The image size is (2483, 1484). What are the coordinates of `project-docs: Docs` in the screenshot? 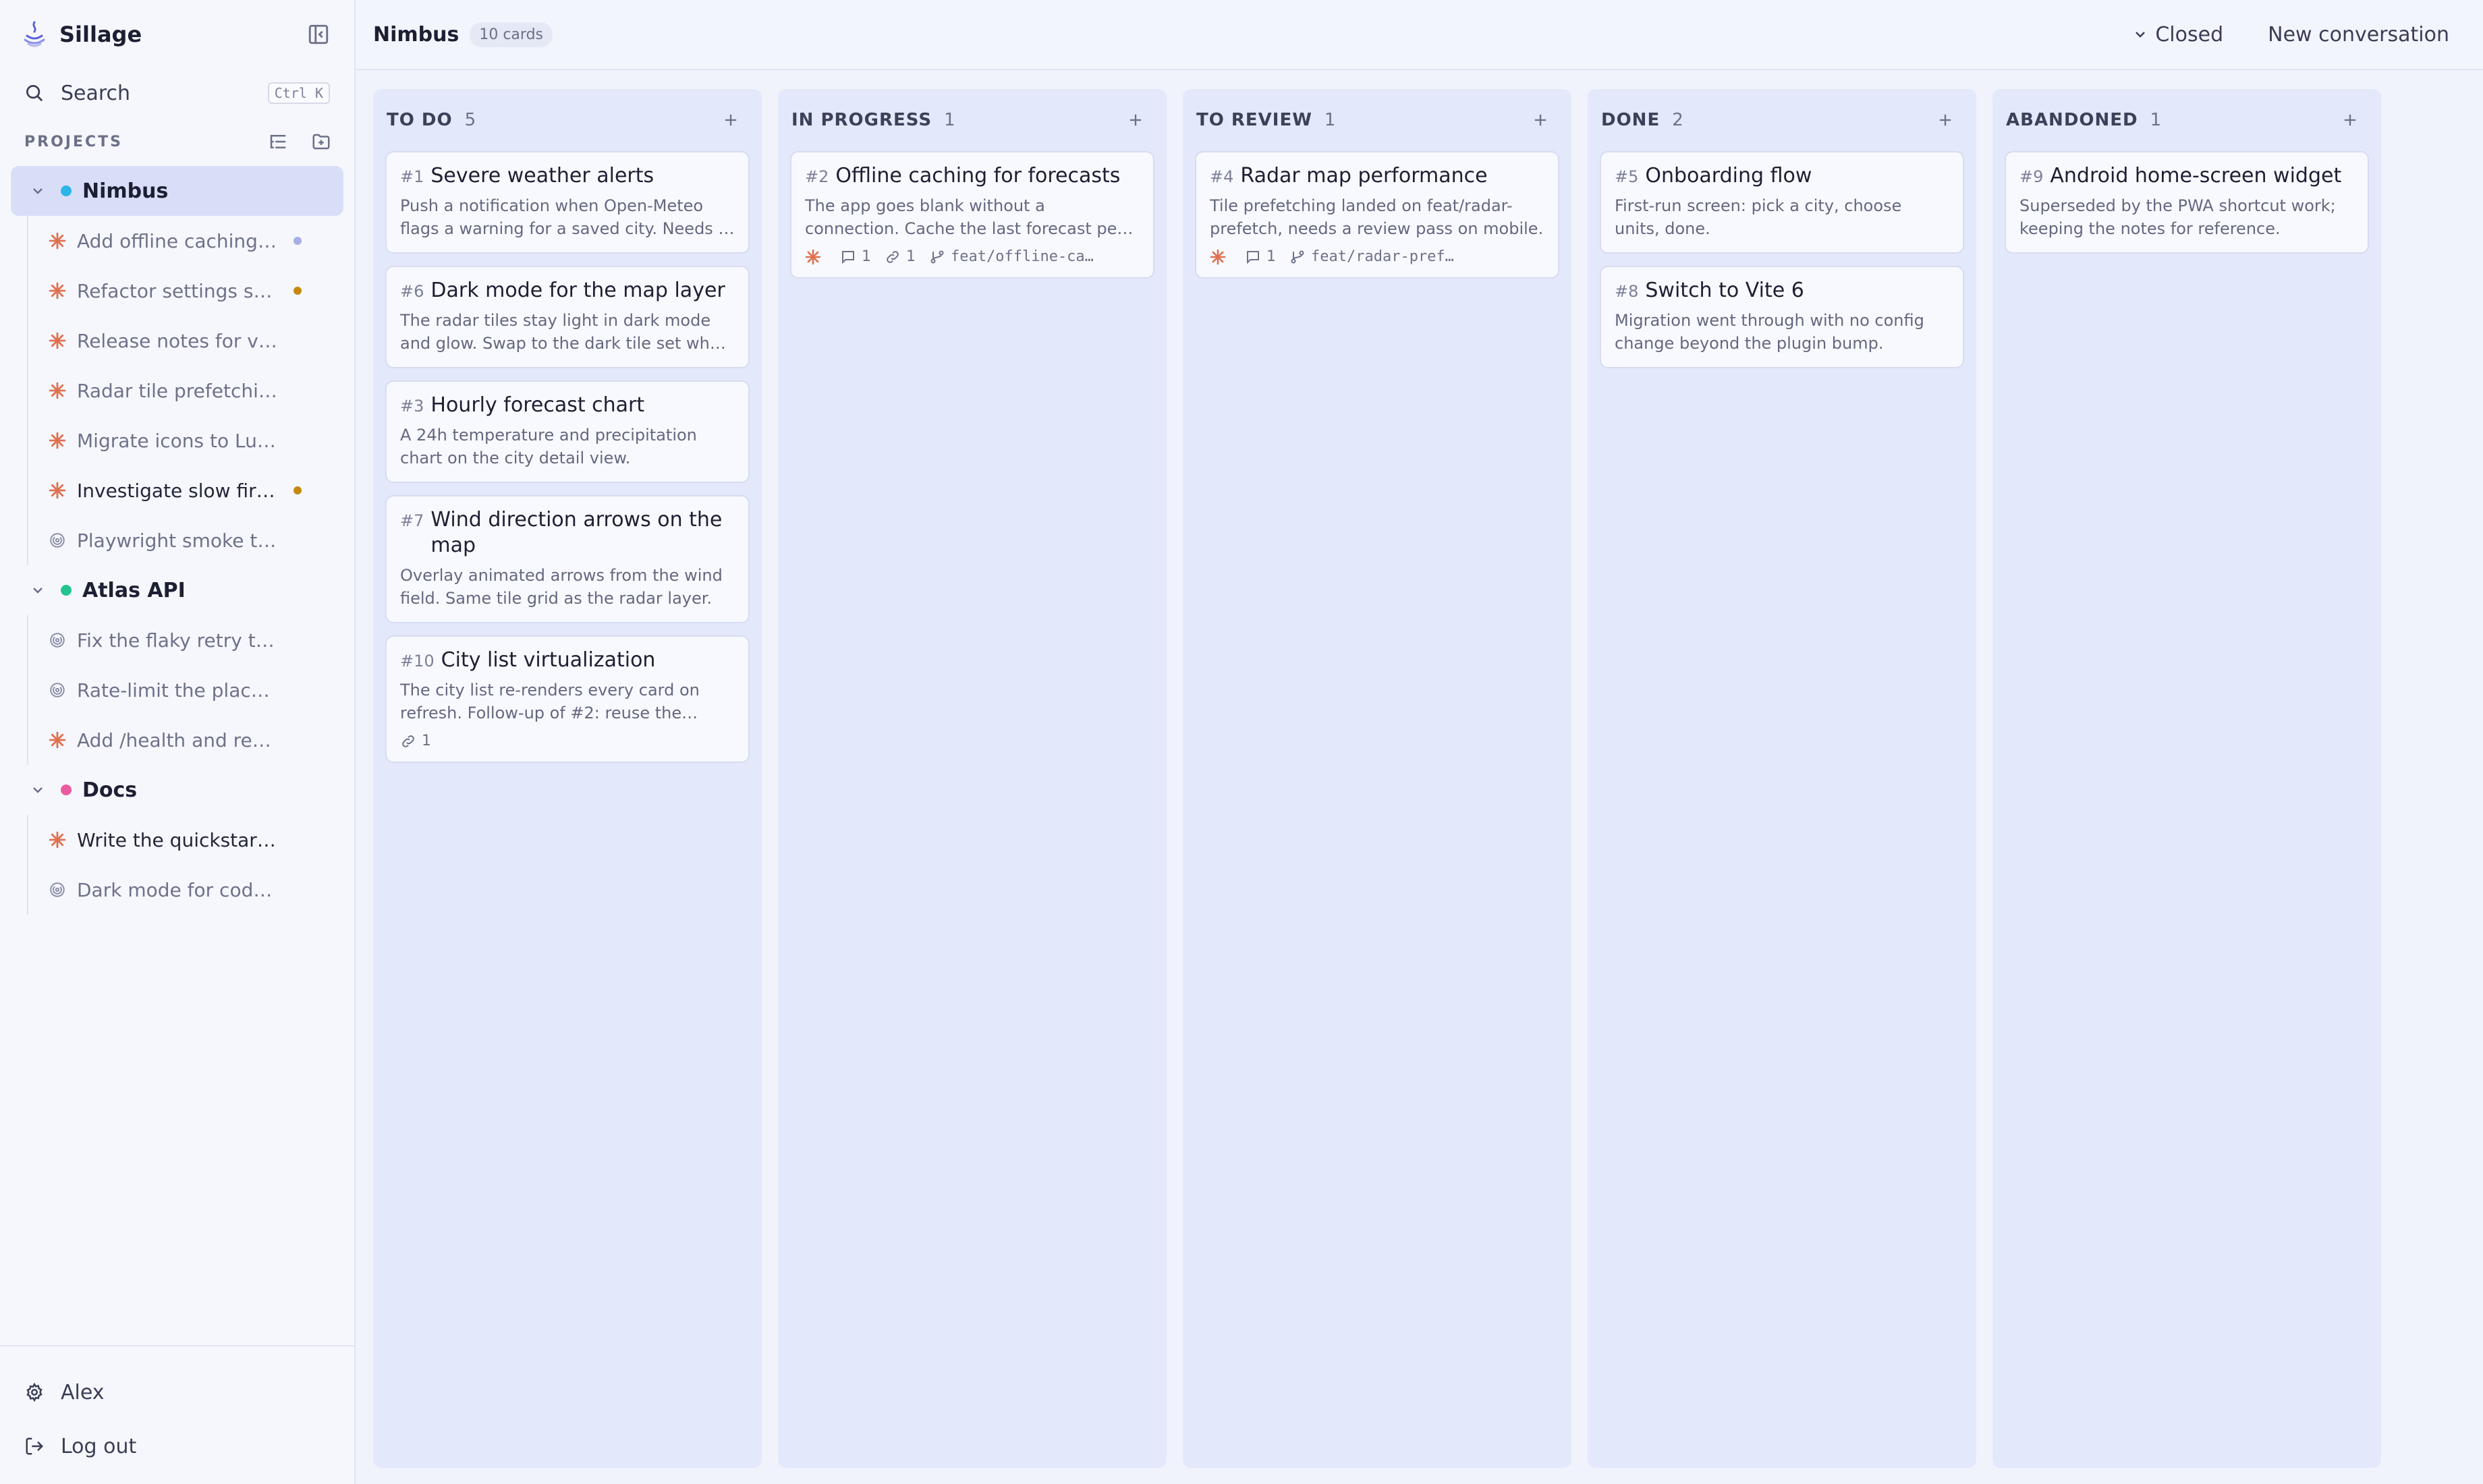 It's located at (177, 790).